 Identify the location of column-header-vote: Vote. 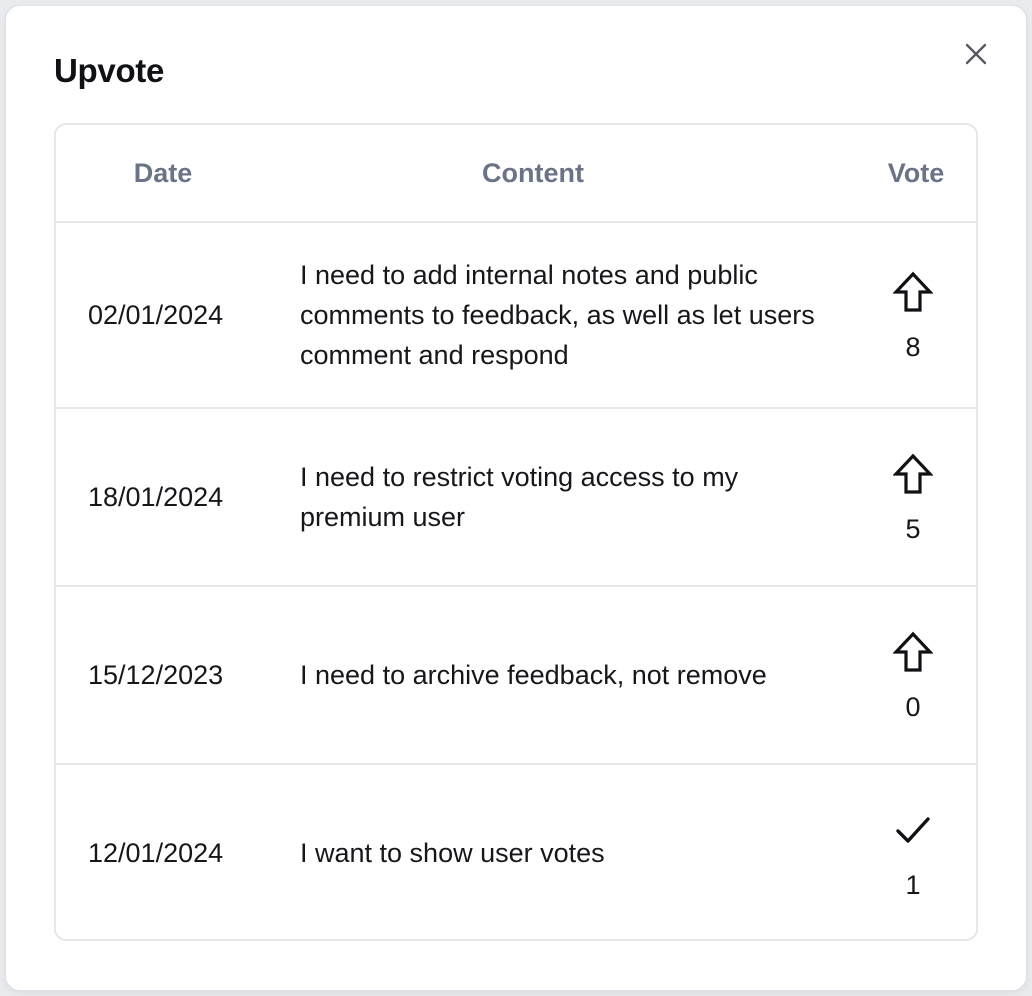
(916, 174).